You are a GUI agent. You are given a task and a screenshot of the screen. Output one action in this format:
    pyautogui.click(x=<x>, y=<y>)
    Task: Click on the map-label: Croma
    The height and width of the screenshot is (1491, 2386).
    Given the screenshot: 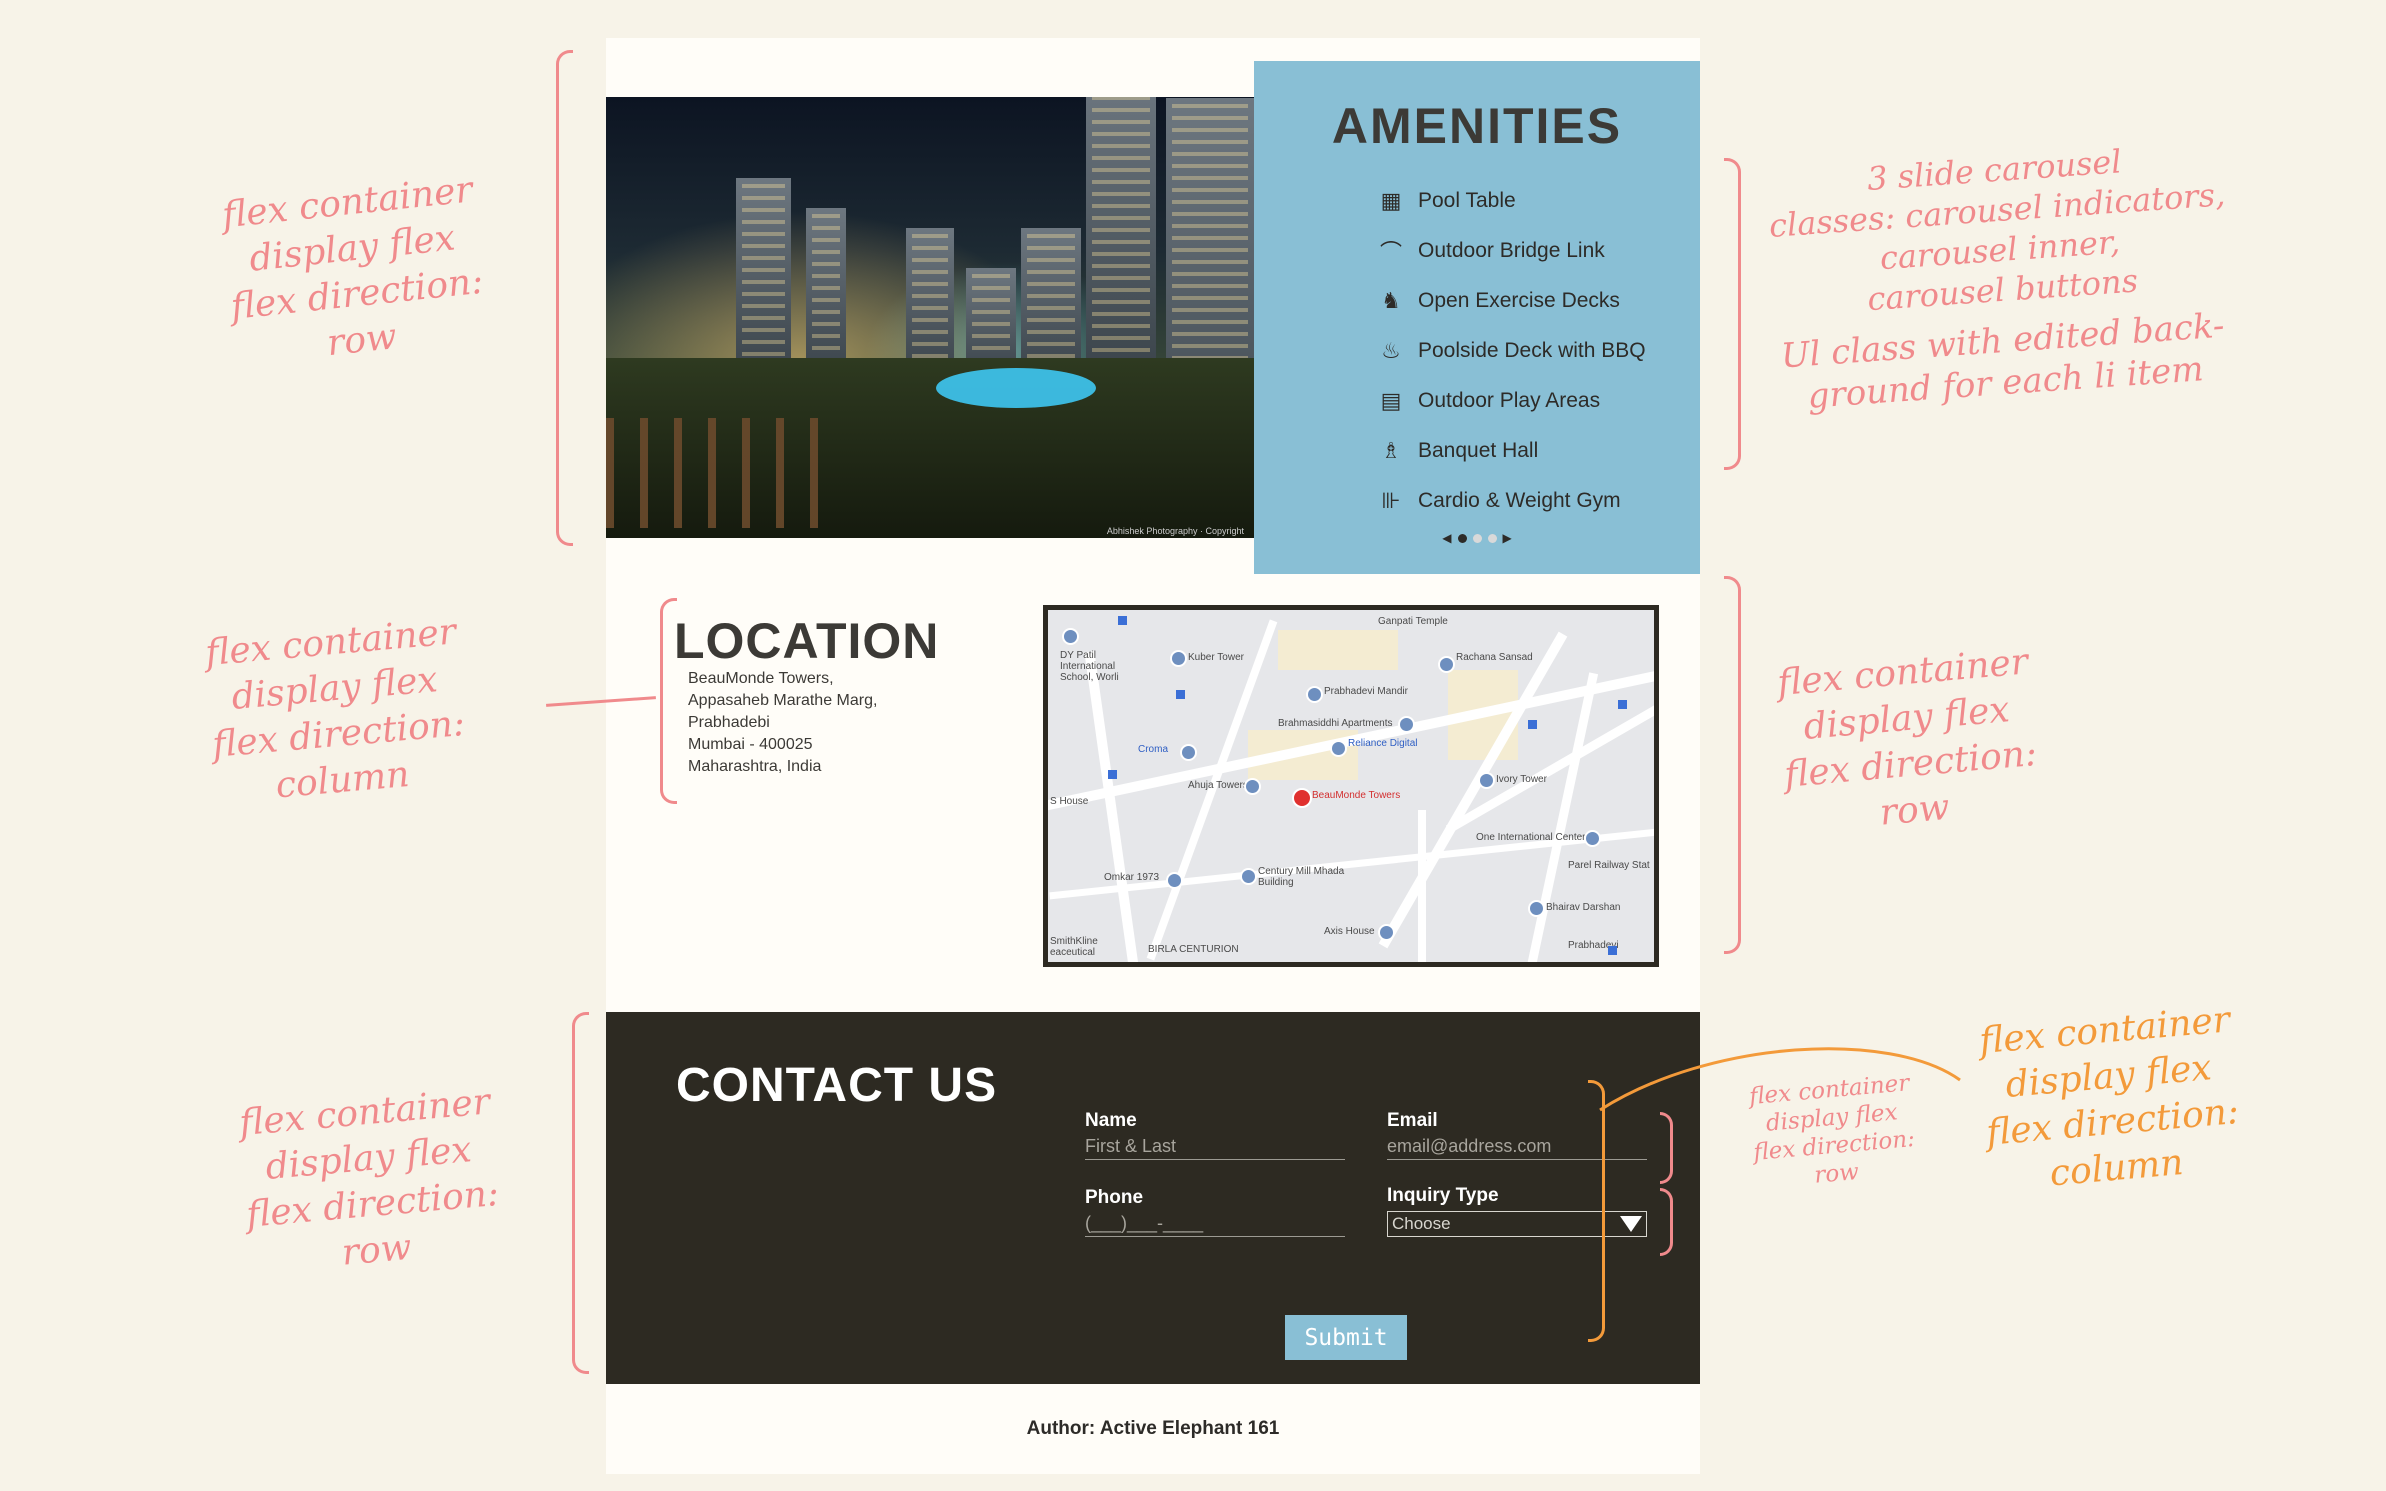 What is the action you would take?
    pyautogui.click(x=1153, y=749)
    